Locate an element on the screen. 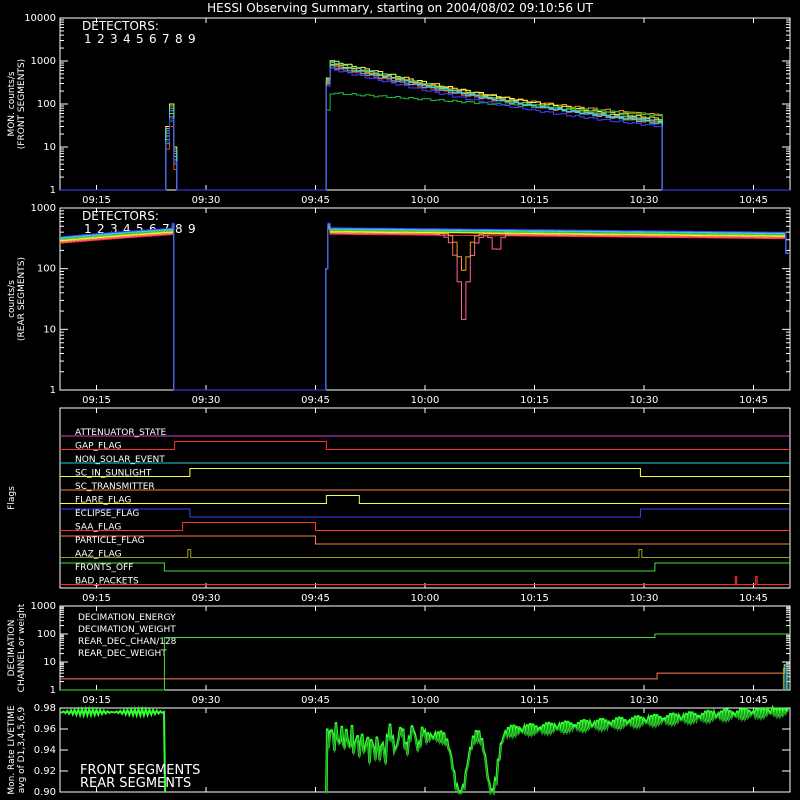 The width and height of the screenshot is (800, 800). decimation-legend-4: REAR_DEC_WEIGHT is located at coordinates (122, 654).